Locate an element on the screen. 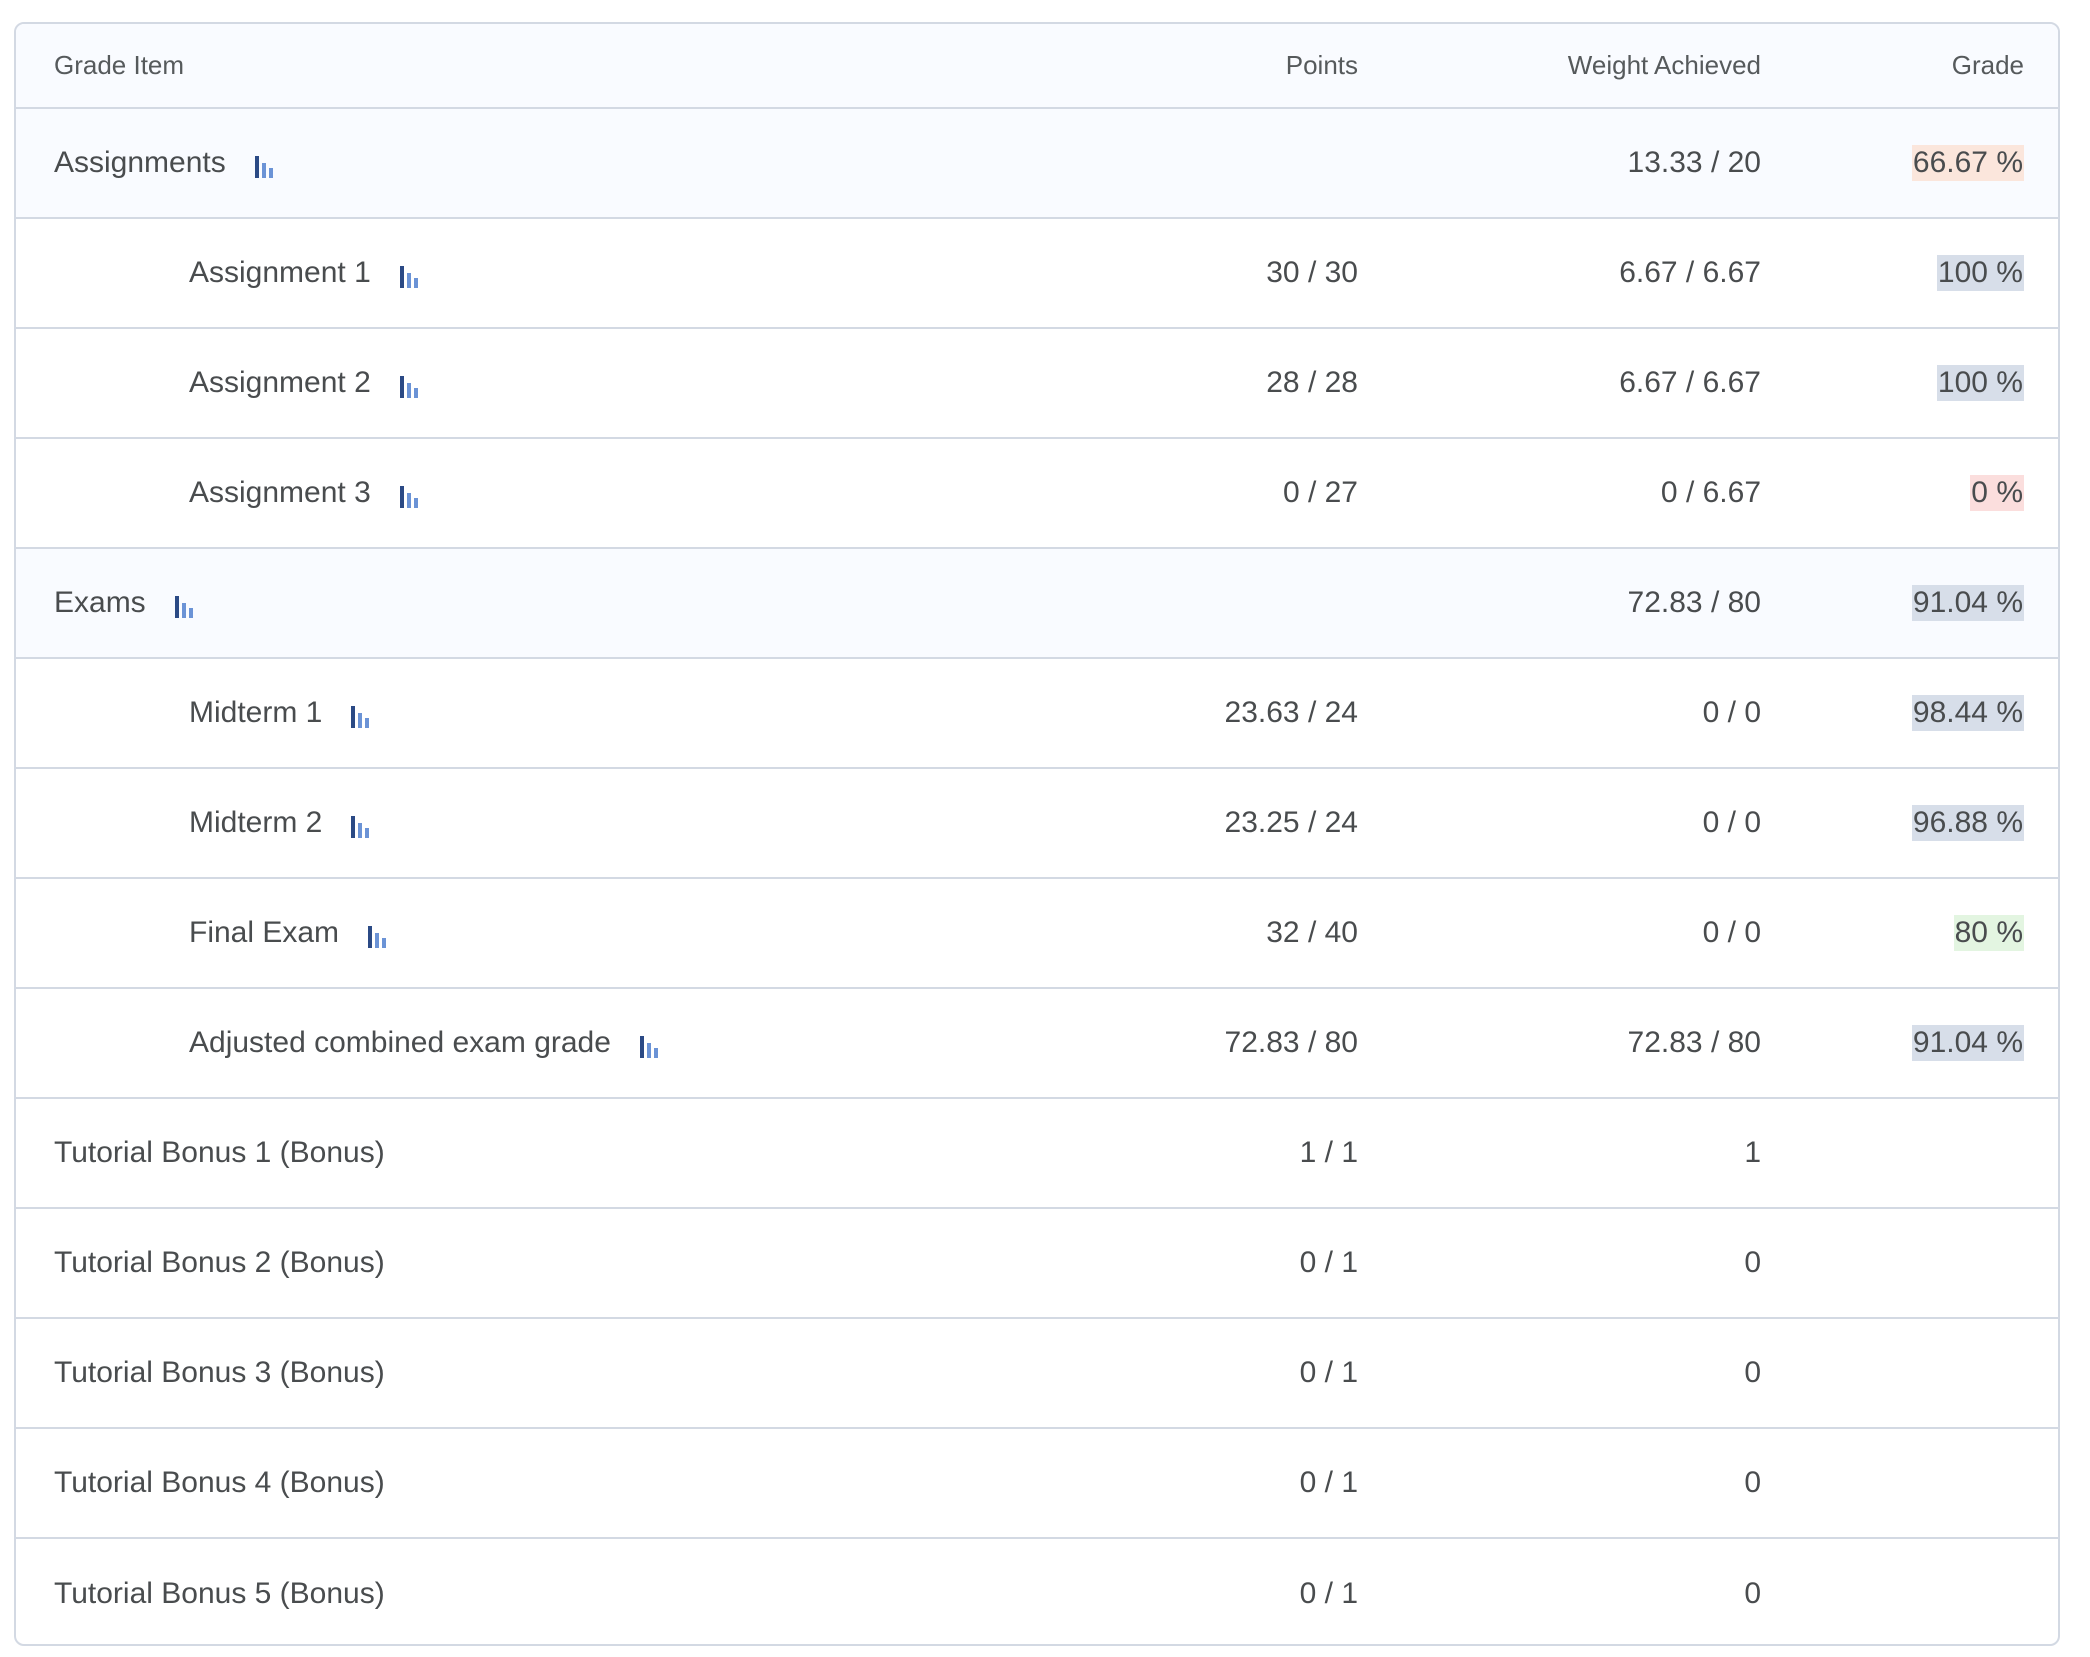 This screenshot has width=2090, height=1657. grade-cell: 91.04 % is located at coordinates (1909, 603).